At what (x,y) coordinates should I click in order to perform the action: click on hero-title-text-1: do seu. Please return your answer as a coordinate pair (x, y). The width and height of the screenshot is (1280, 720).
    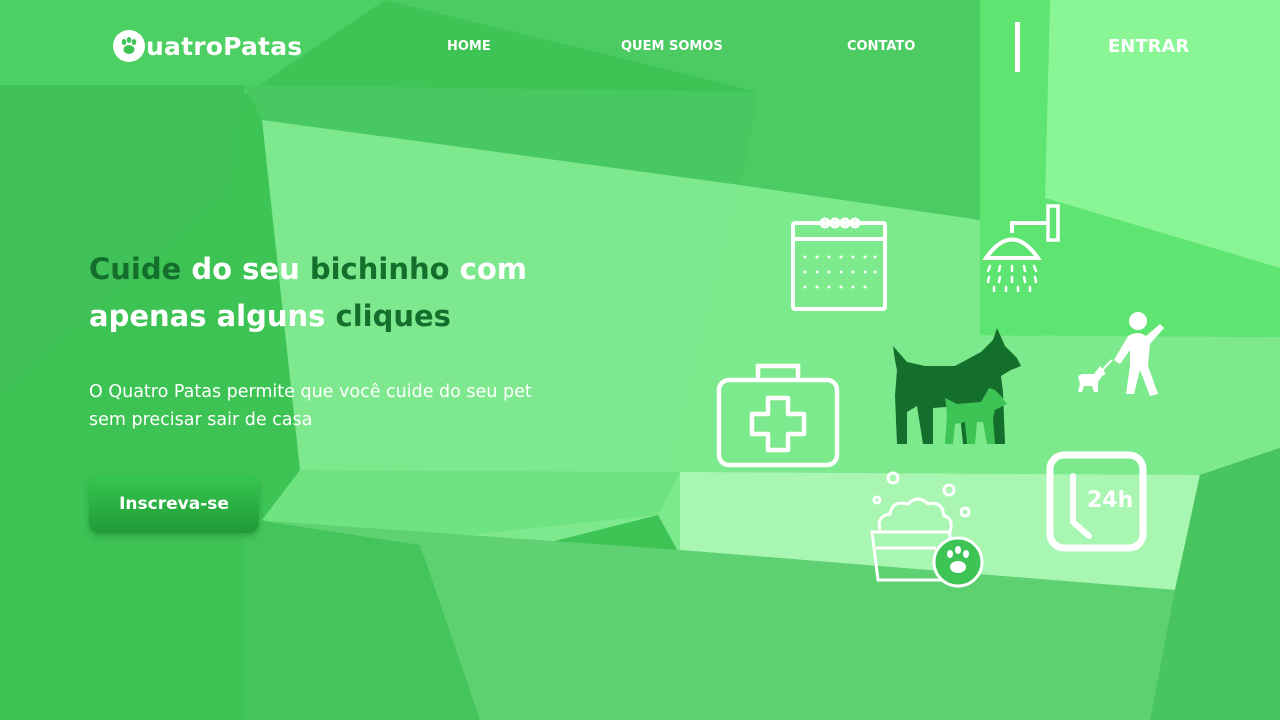
    Looking at the image, I should click on (245, 269).